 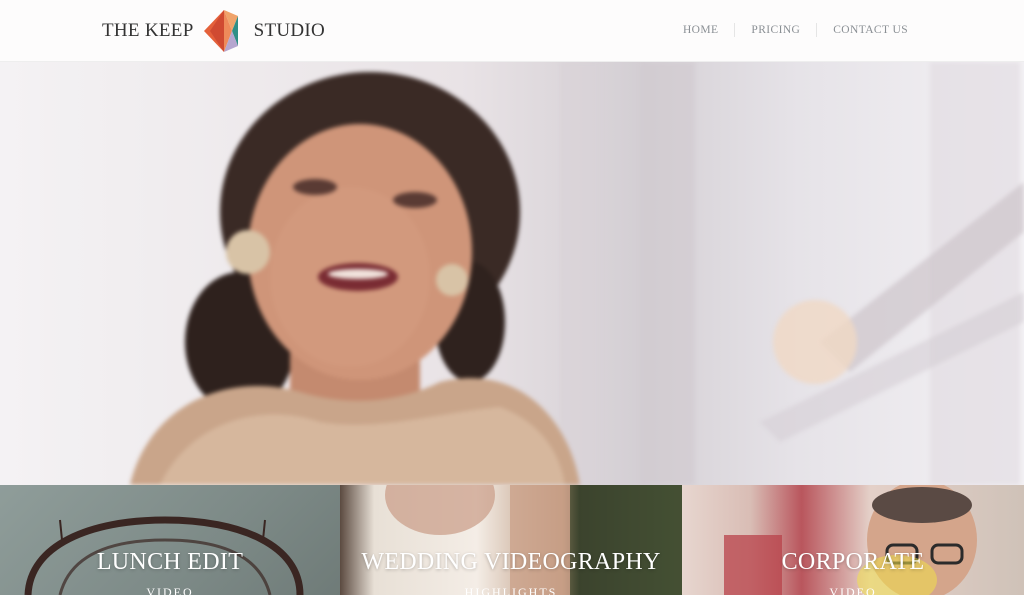 I want to click on tile-corporate: CORPORATE VIDEO, so click(x=853, y=540).